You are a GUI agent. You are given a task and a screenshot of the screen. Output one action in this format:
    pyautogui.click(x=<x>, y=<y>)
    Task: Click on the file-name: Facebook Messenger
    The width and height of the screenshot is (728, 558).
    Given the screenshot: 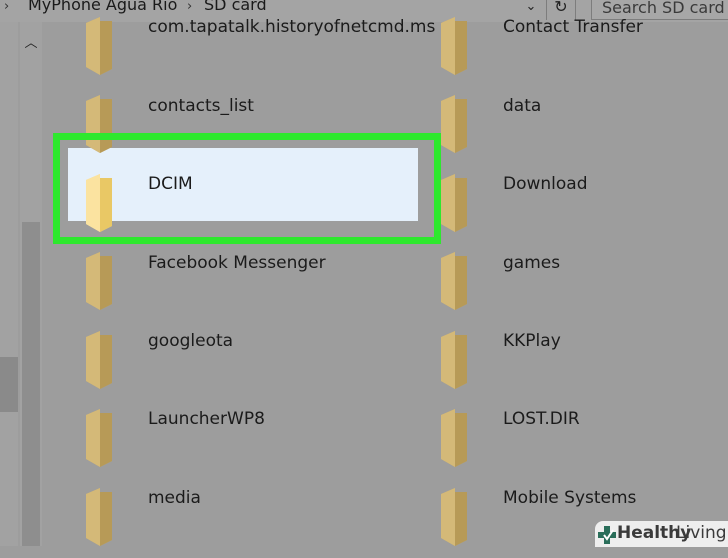 What is the action you would take?
    pyautogui.click(x=237, y=263)
    